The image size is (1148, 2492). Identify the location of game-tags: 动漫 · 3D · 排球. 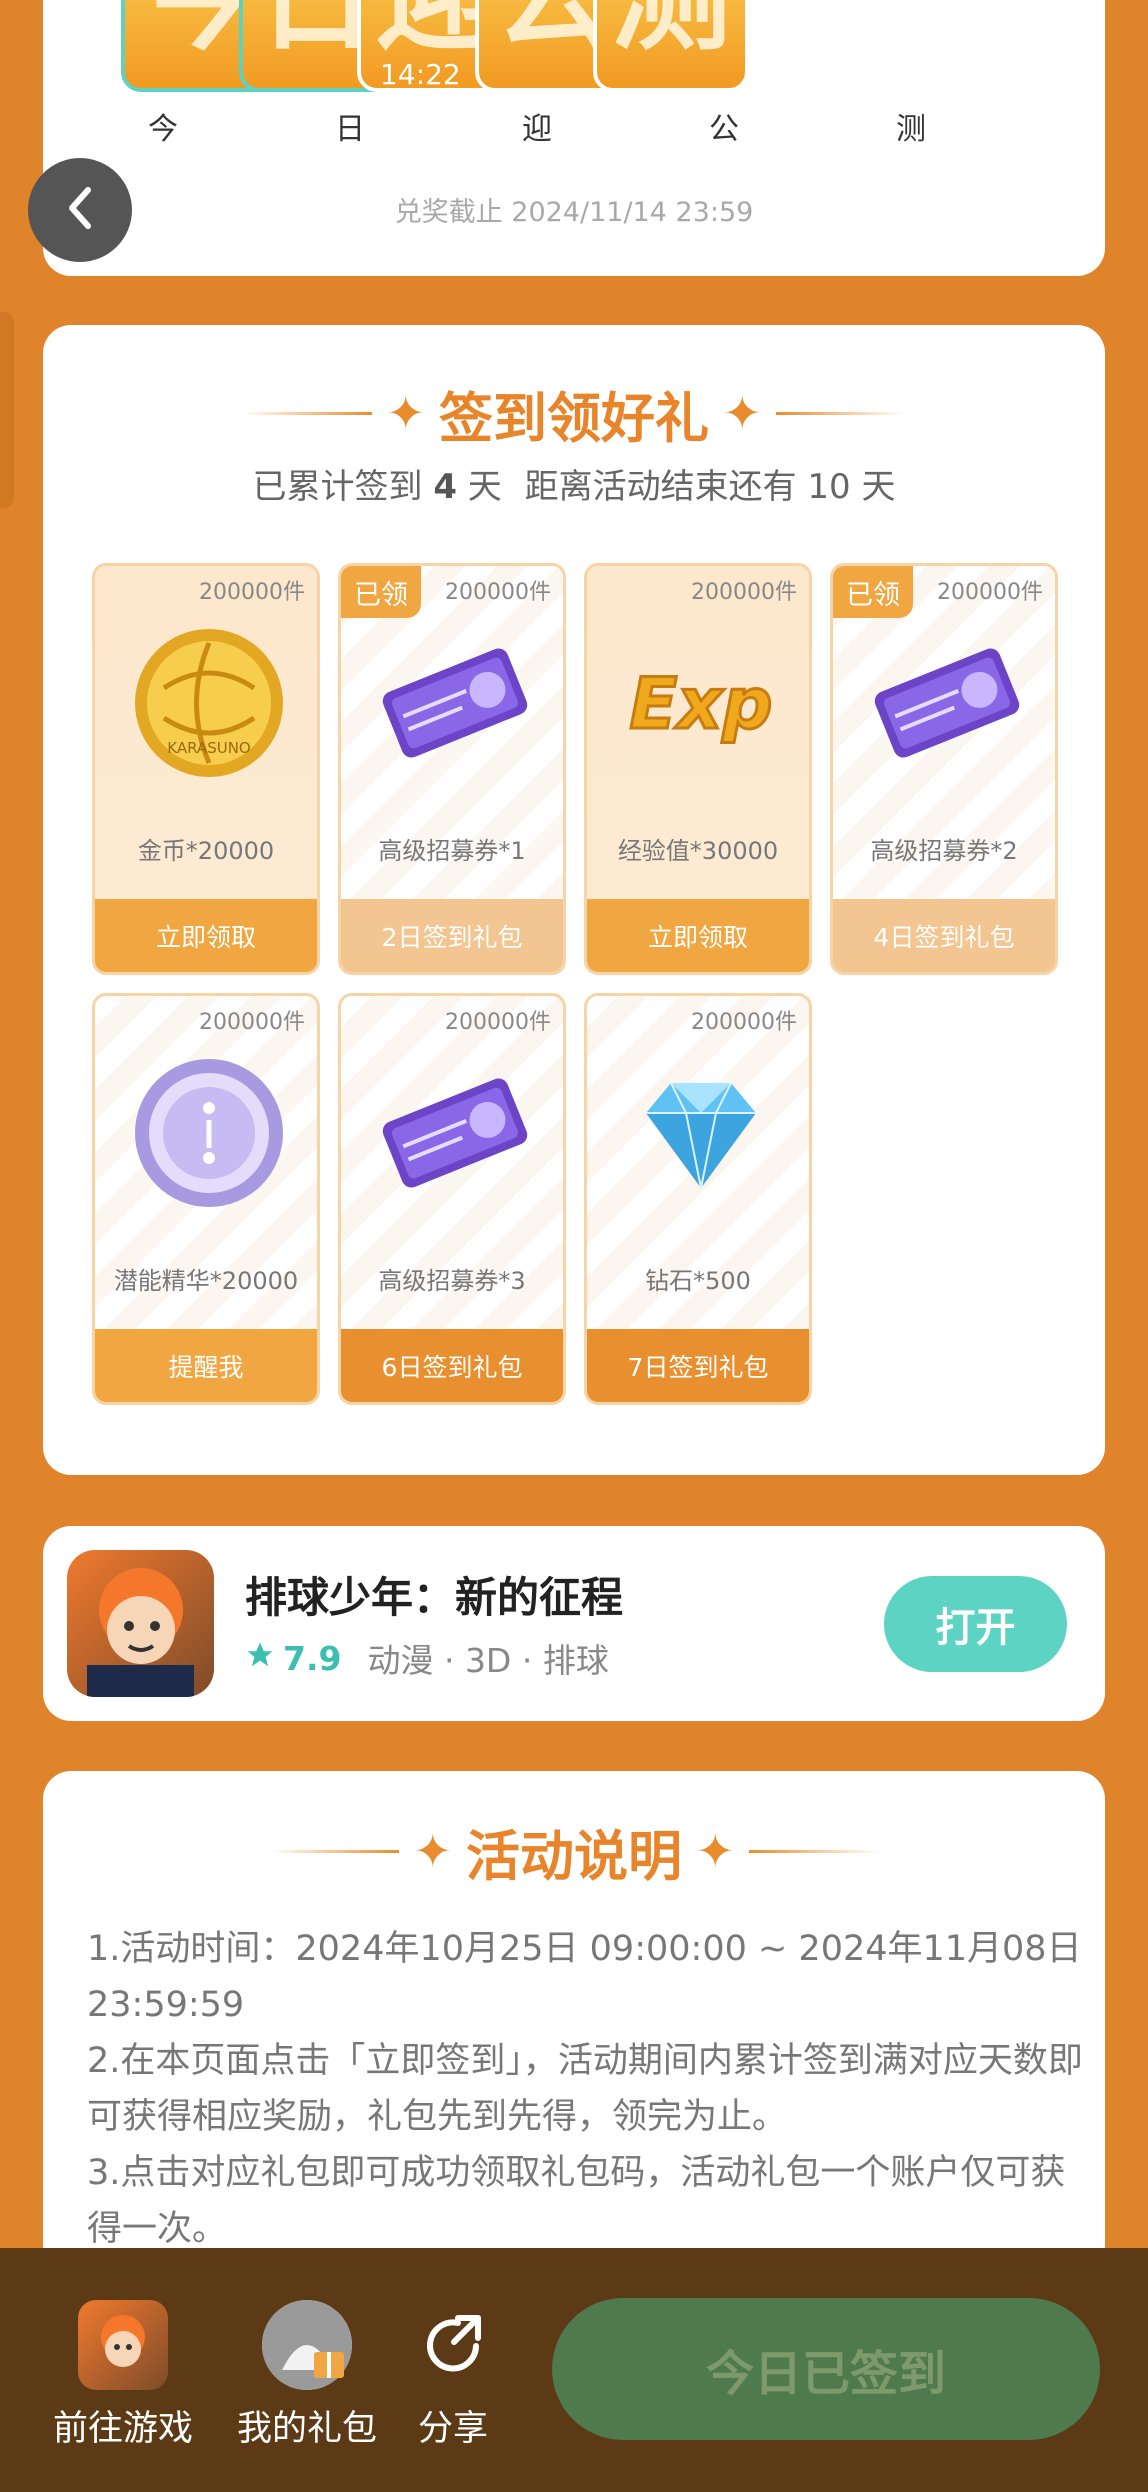
(488, 1660).